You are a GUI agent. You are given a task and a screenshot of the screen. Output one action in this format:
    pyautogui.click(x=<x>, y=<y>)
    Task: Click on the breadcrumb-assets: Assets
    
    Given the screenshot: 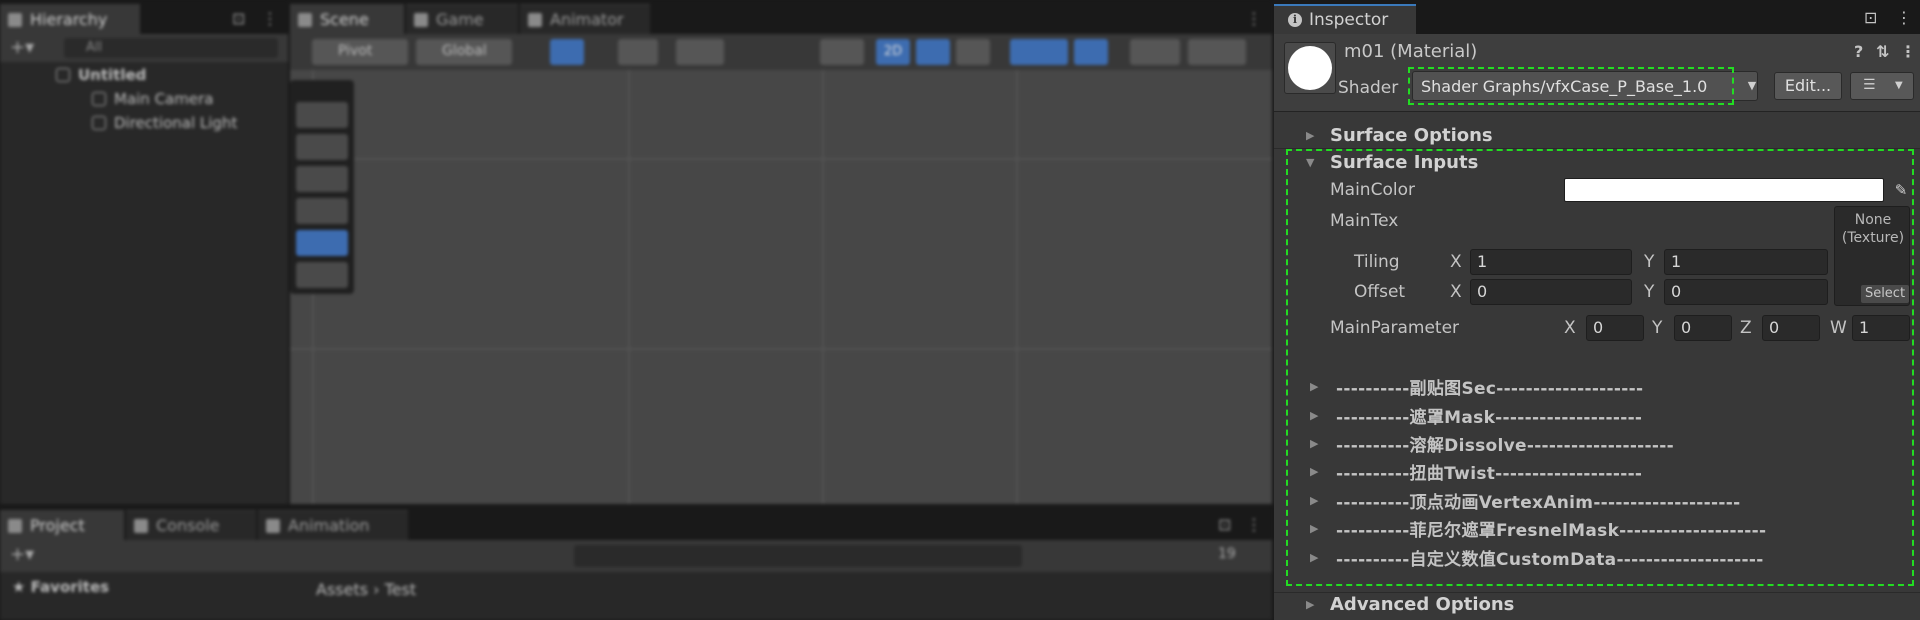 What is the action you would take?
    pyautogui.click(x=342, y=589)
    